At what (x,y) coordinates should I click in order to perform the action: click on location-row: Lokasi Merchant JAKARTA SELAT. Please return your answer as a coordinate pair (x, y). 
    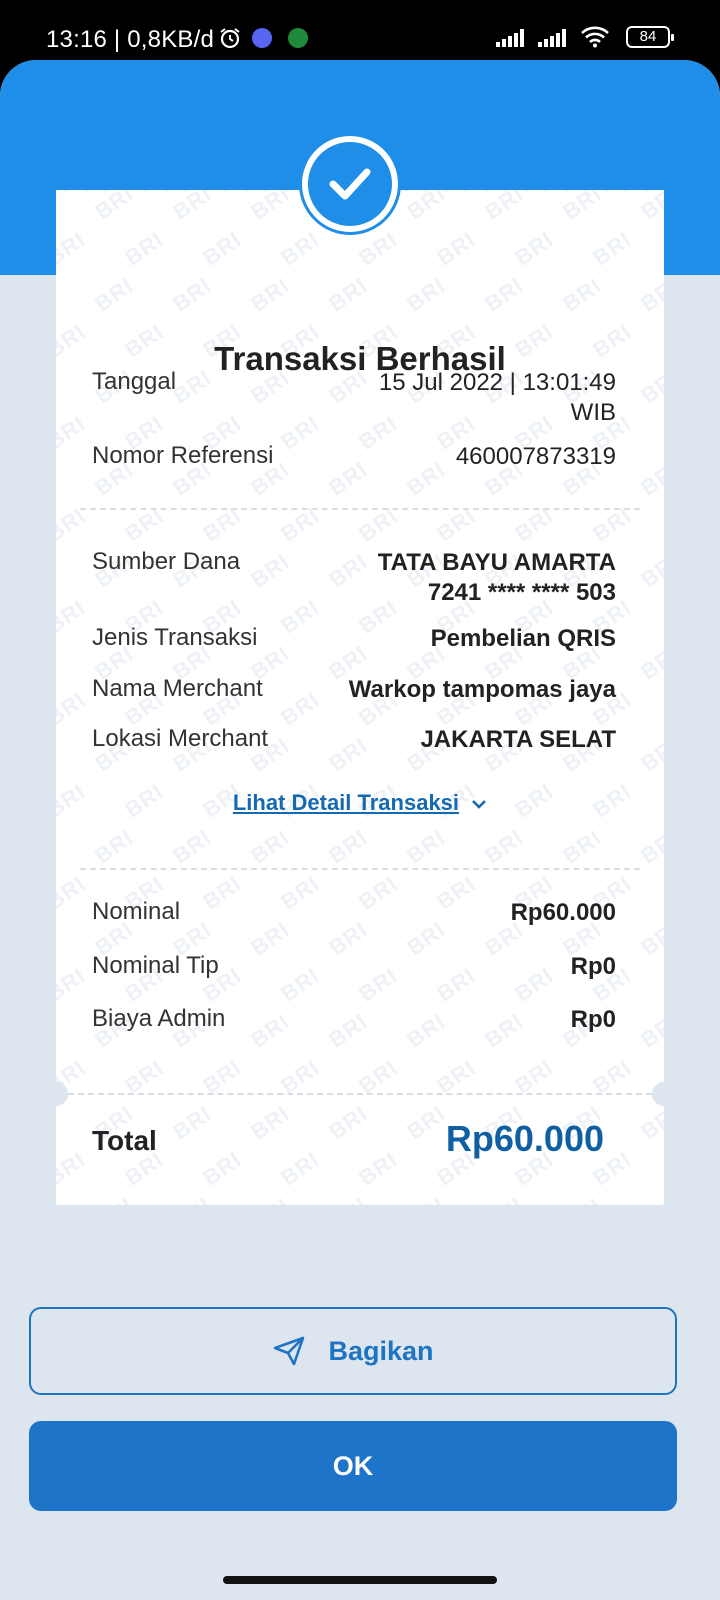
    Looking at the image, I should click on (354, 740).